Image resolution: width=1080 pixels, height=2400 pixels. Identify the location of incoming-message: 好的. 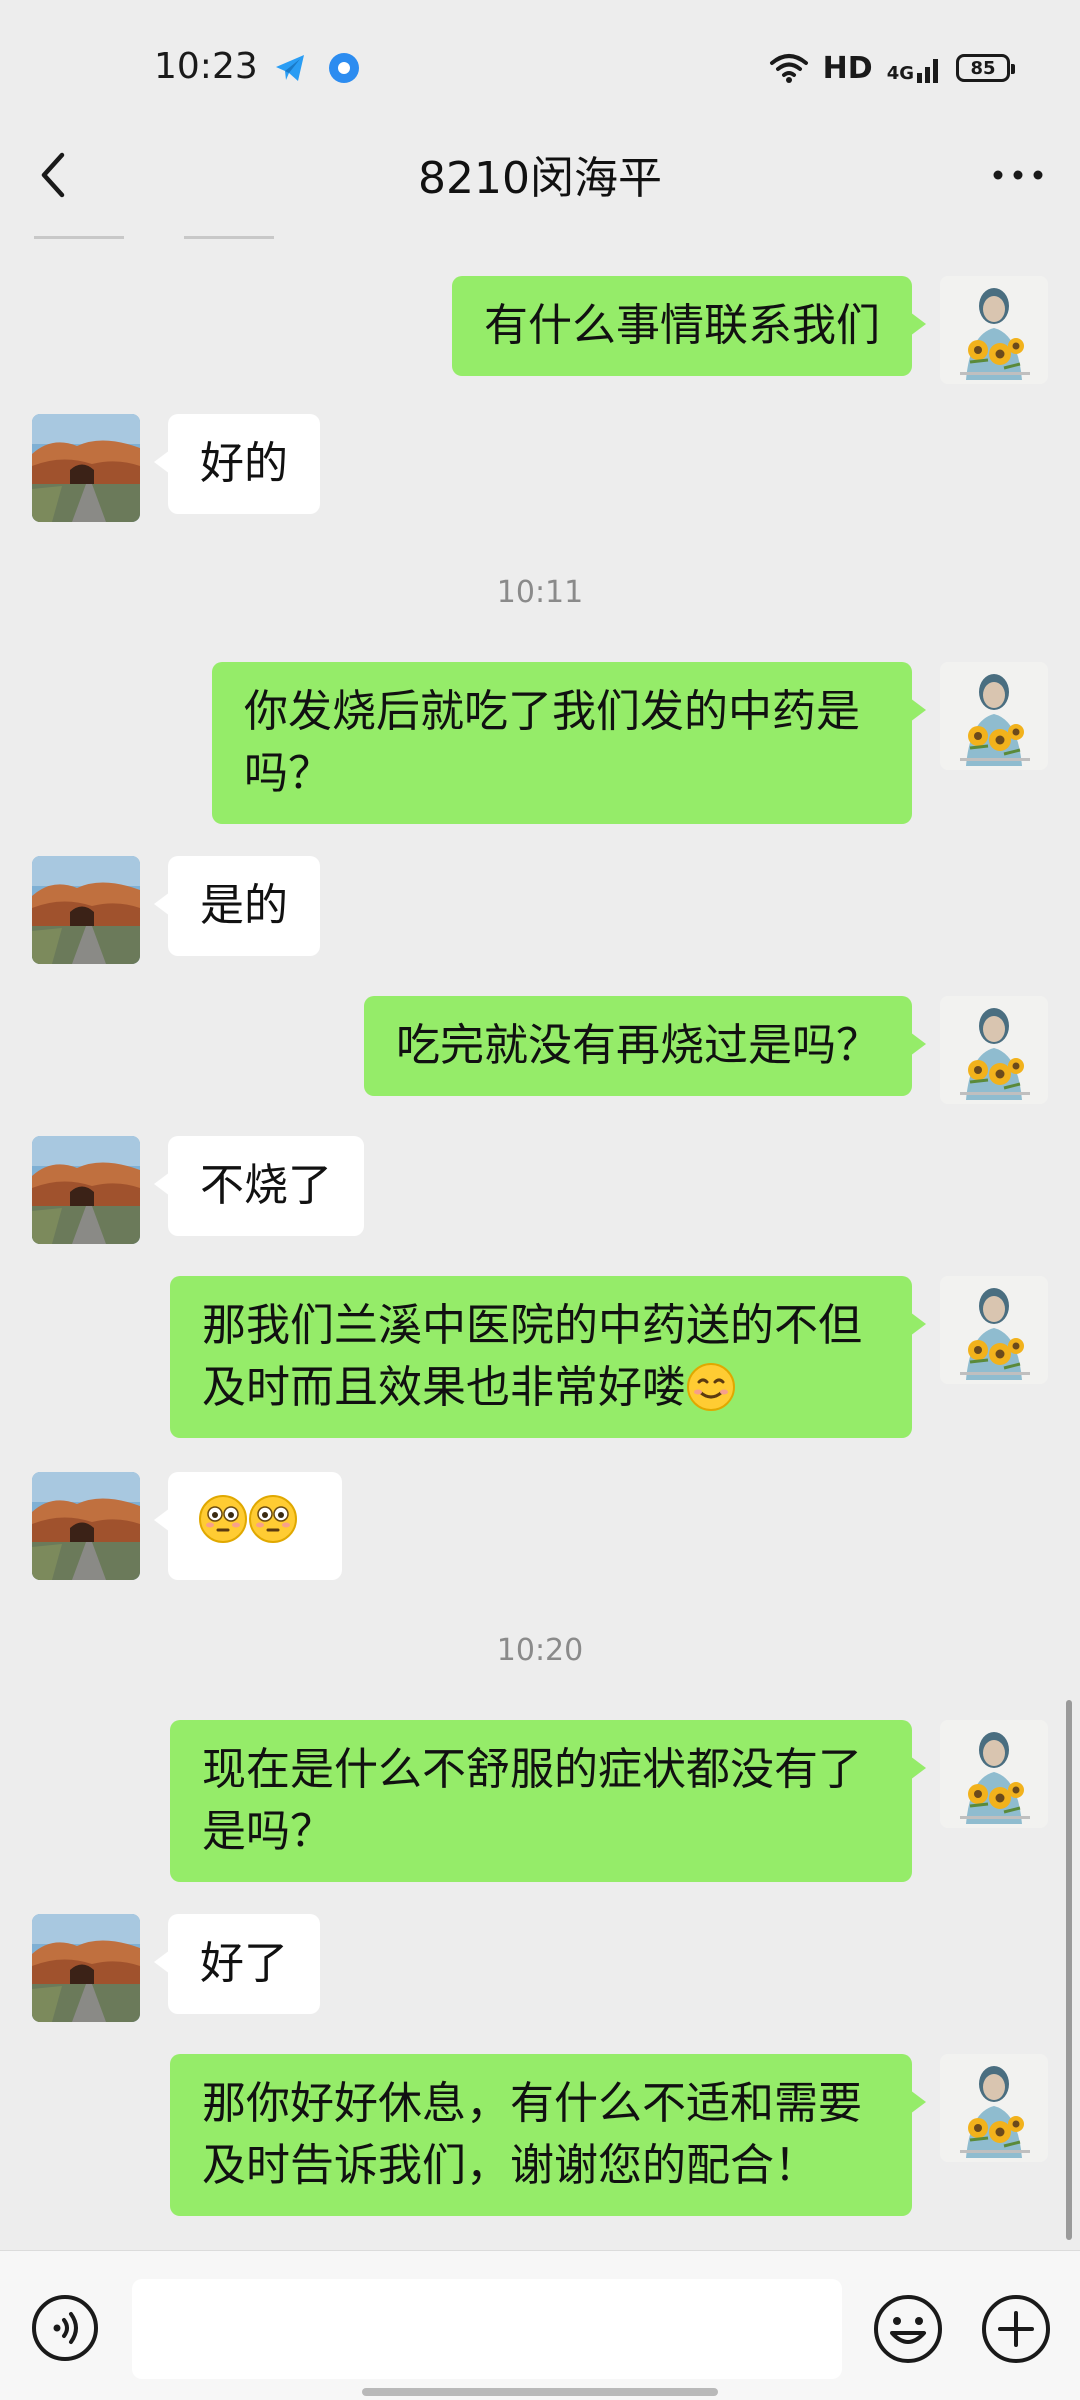
(237, 464).